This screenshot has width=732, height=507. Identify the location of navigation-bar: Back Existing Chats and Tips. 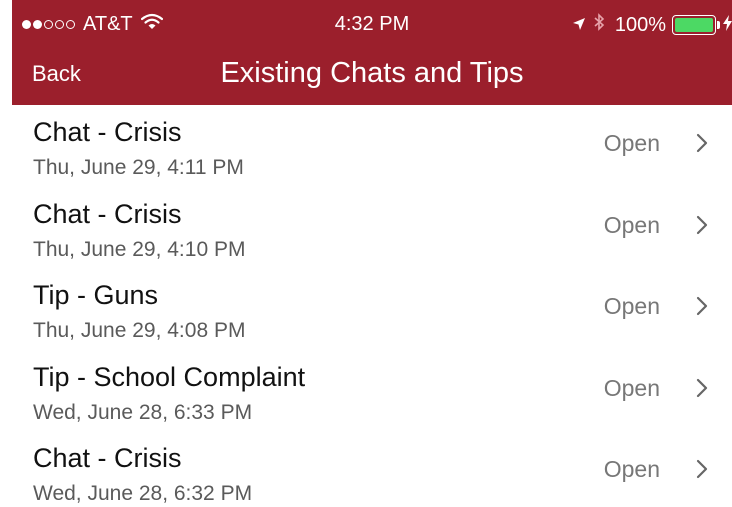
(372, 77).